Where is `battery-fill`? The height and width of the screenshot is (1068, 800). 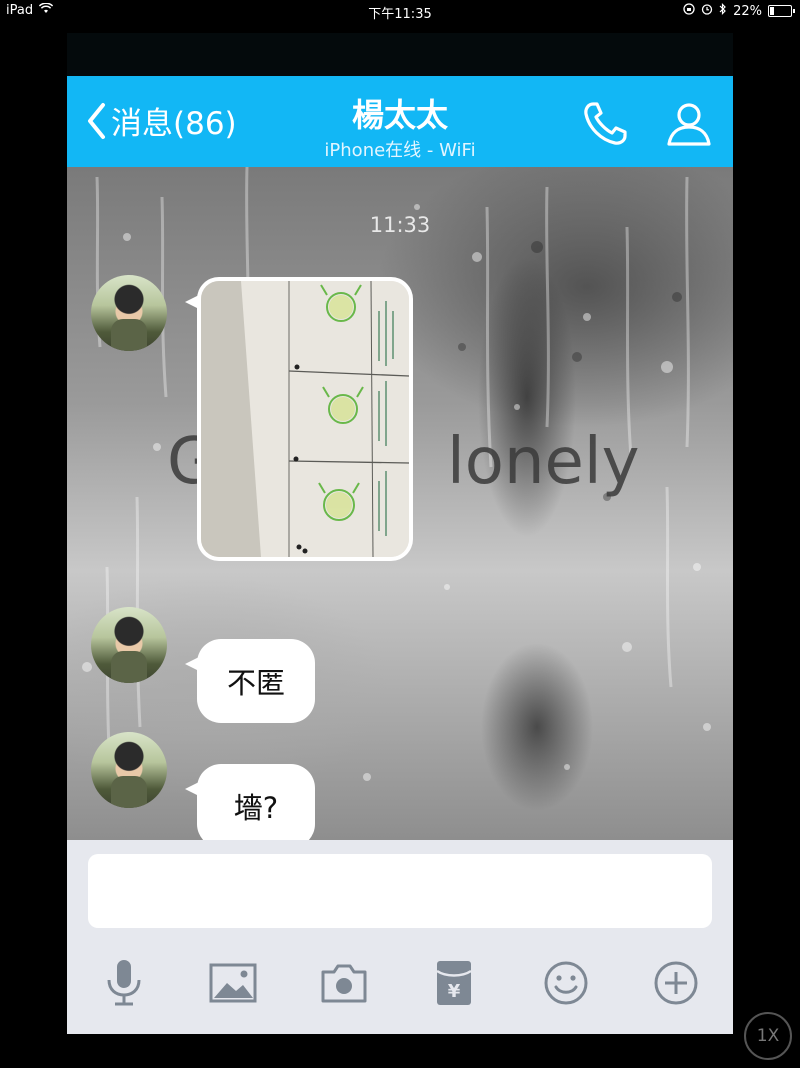
battery-fill is located at coordinates (772, 11).